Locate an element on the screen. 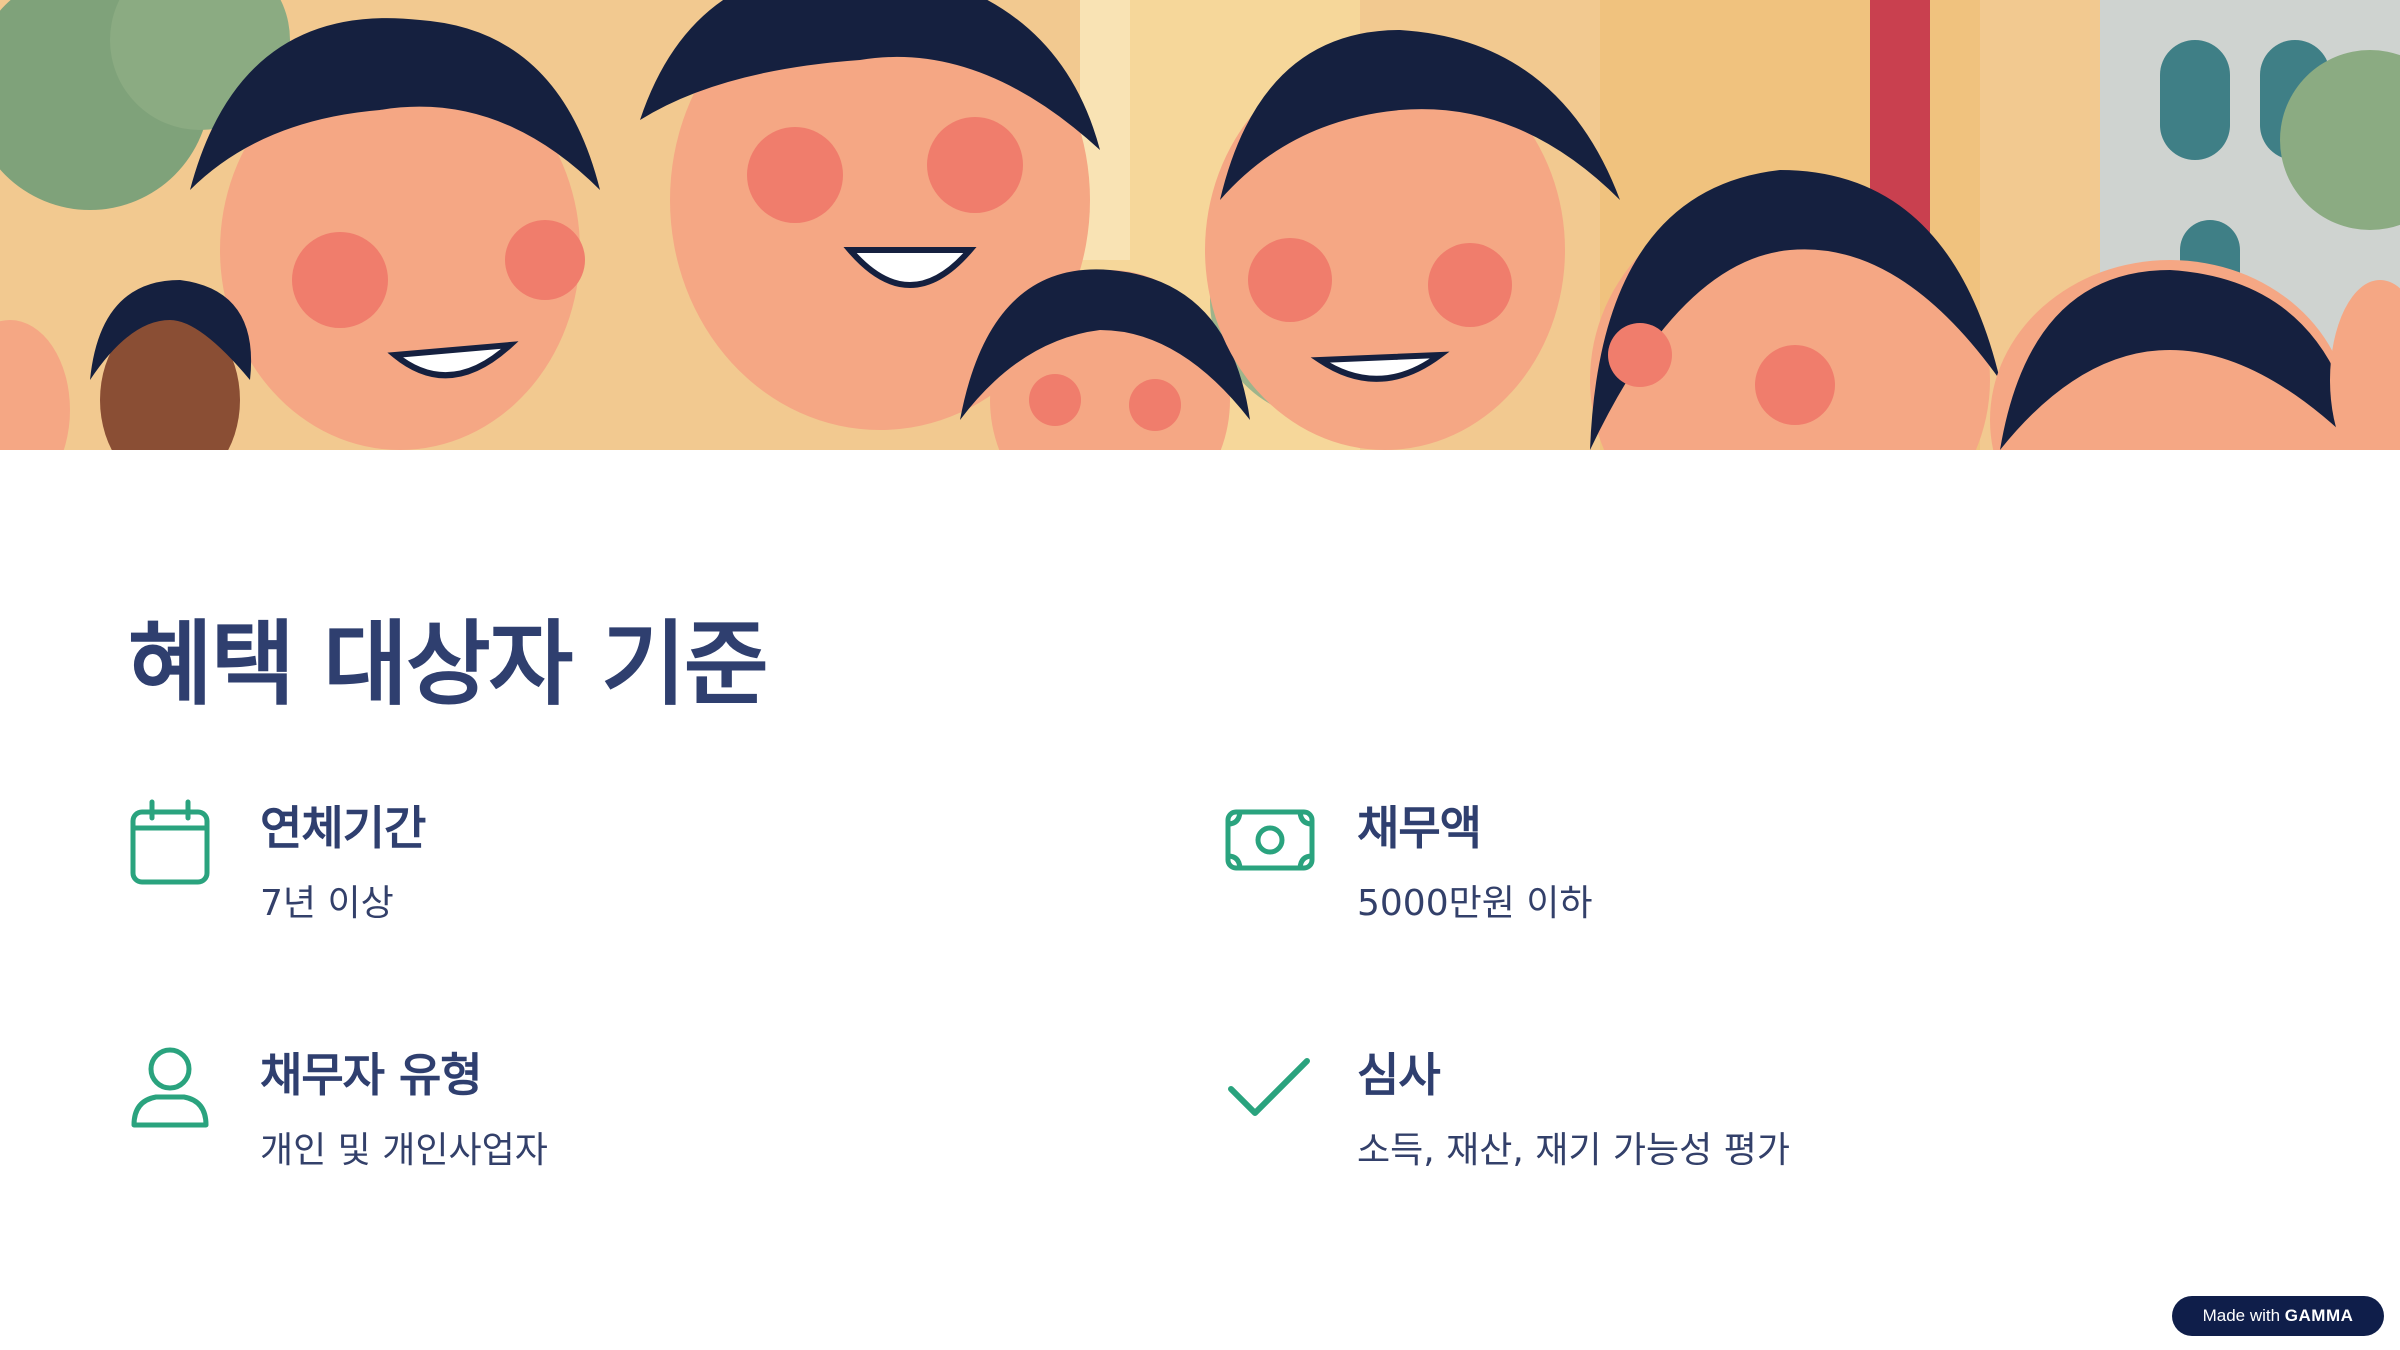 Image resolution: width=2400 pixels, height=1350 pixels. criterion-description: 소득, 재산, 재기 가능성 평가 is located at coordinates (1573, 1150).